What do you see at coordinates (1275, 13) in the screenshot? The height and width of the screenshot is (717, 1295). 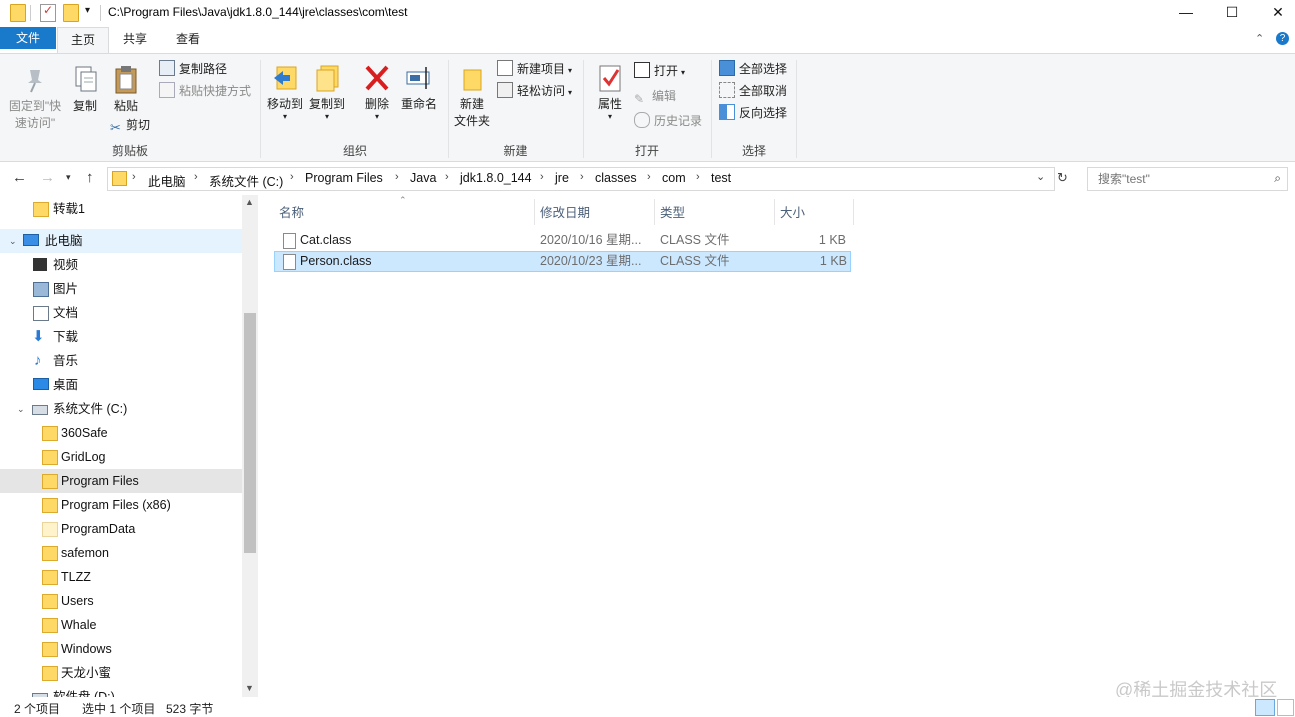 I see `close-button: ✕` at bounding box center [1275, 13].